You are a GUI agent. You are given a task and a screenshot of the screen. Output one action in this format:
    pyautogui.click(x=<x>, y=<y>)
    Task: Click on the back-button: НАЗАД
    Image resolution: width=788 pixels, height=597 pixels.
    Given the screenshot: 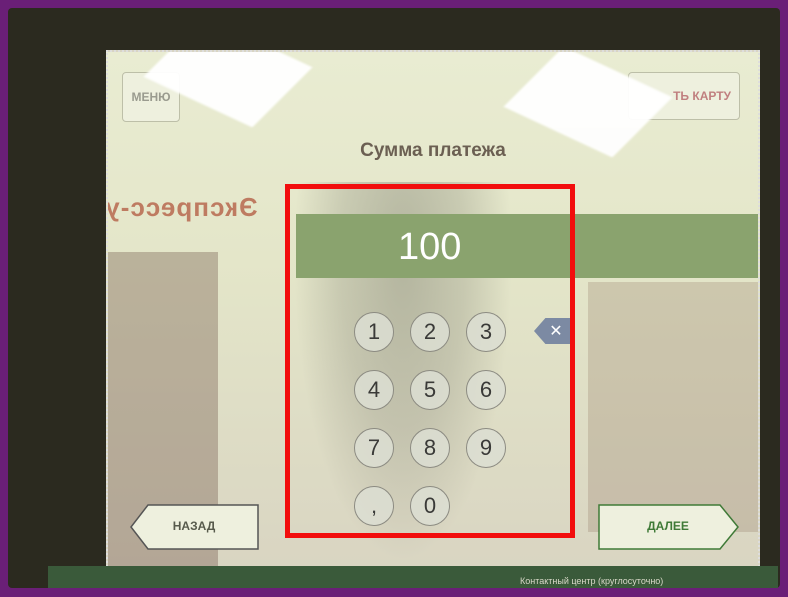 What is the action you would take?
    pyautogui.click(x=194, y=526)
    